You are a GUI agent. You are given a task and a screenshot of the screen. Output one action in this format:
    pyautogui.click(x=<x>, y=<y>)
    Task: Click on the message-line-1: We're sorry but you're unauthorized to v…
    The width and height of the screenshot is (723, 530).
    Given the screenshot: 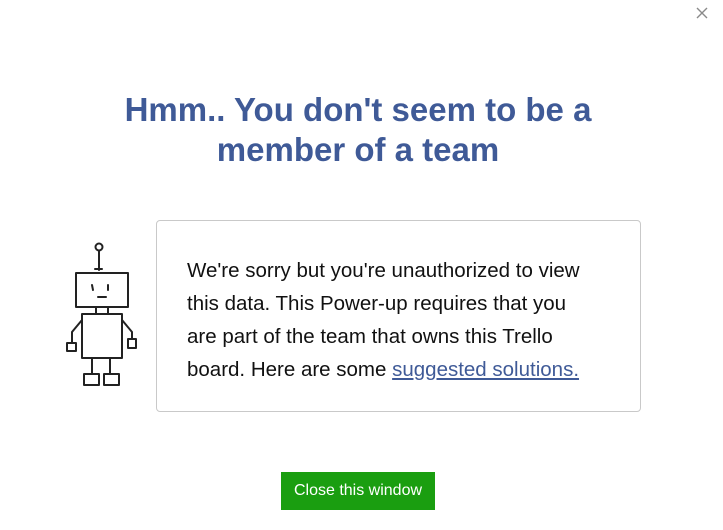 What is the action you would take?
    pyautogui.click(x=383, y=270)
    